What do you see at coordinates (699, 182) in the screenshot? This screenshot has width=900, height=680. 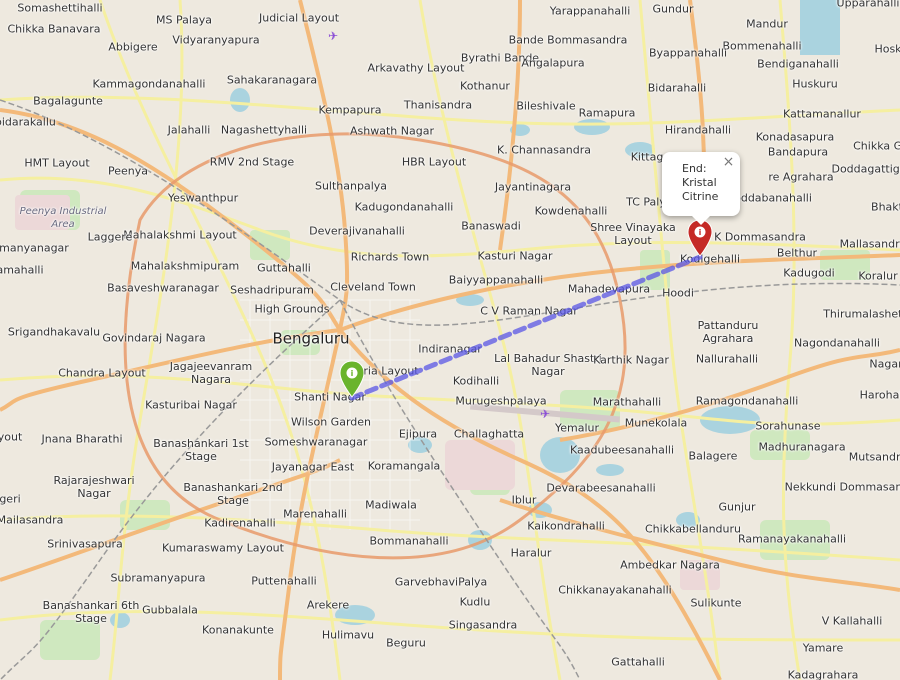 I see `popup-line-name-1: Kristal` at bounding box center [699, 182].